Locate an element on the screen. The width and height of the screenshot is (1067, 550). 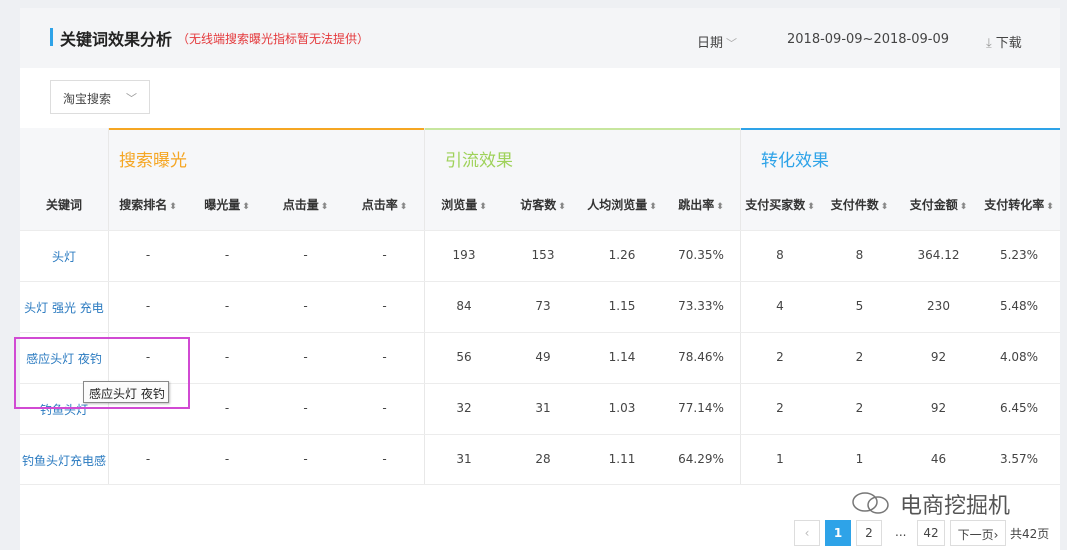
group-line-traffic is located at coordinates (582, 129).